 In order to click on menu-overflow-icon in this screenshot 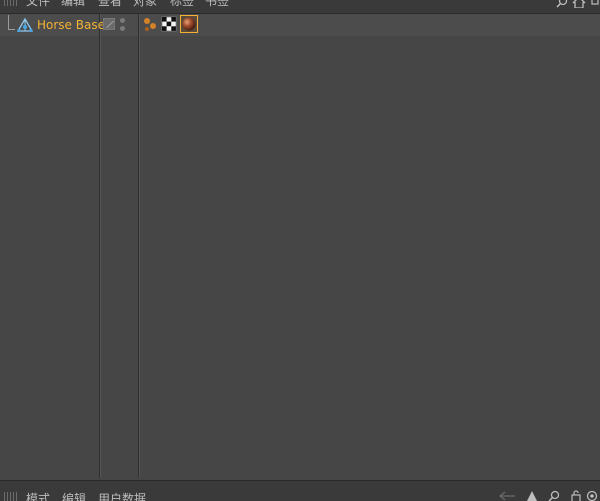, I will do `click(595, 4)`.